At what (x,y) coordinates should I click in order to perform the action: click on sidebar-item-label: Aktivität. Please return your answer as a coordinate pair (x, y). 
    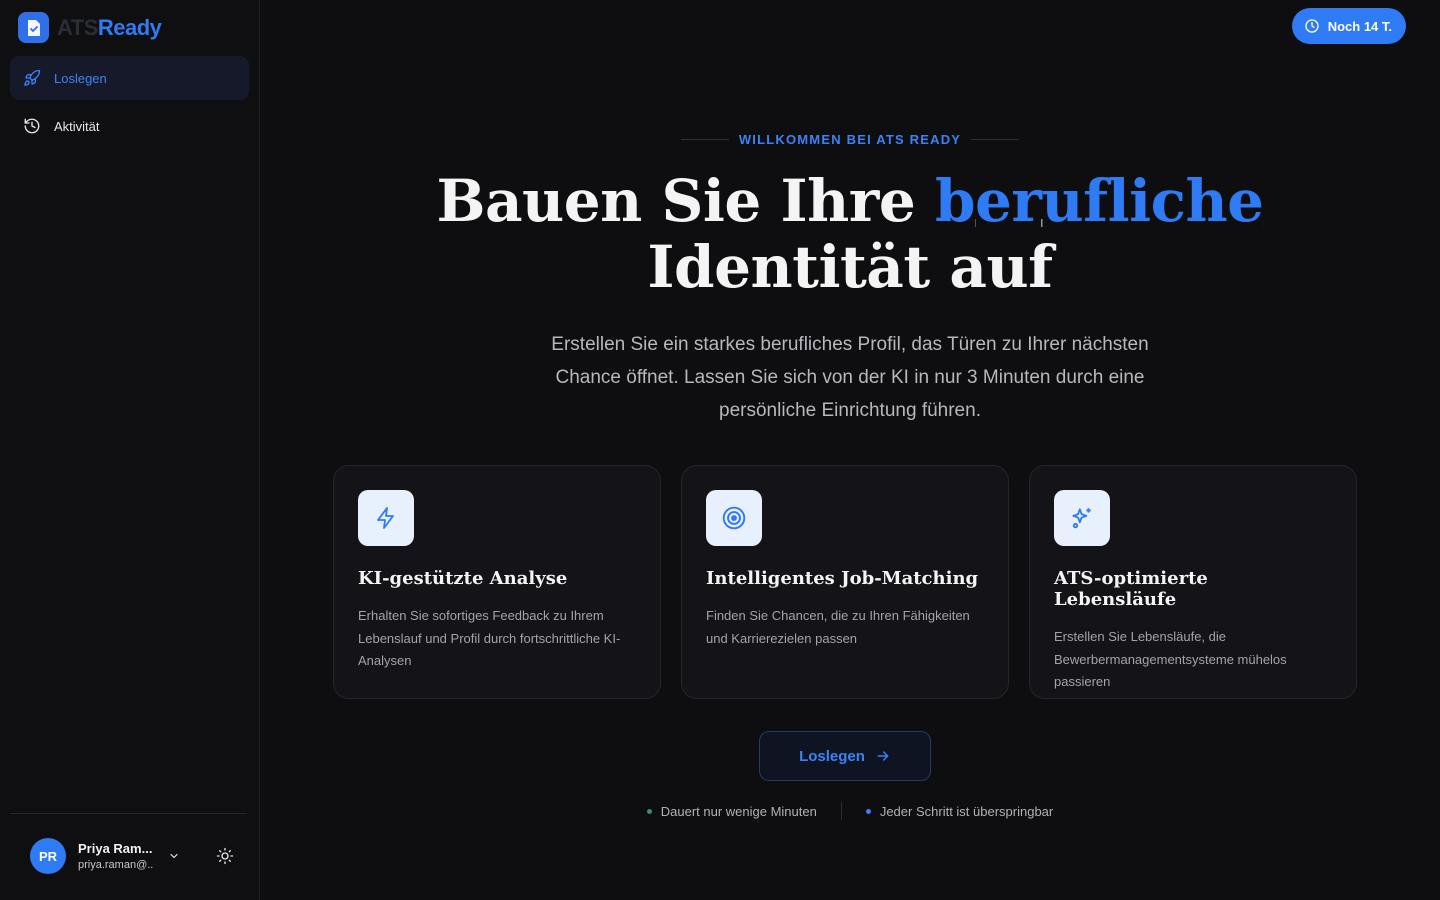
    Looking at the image, I should click on (77, 126).